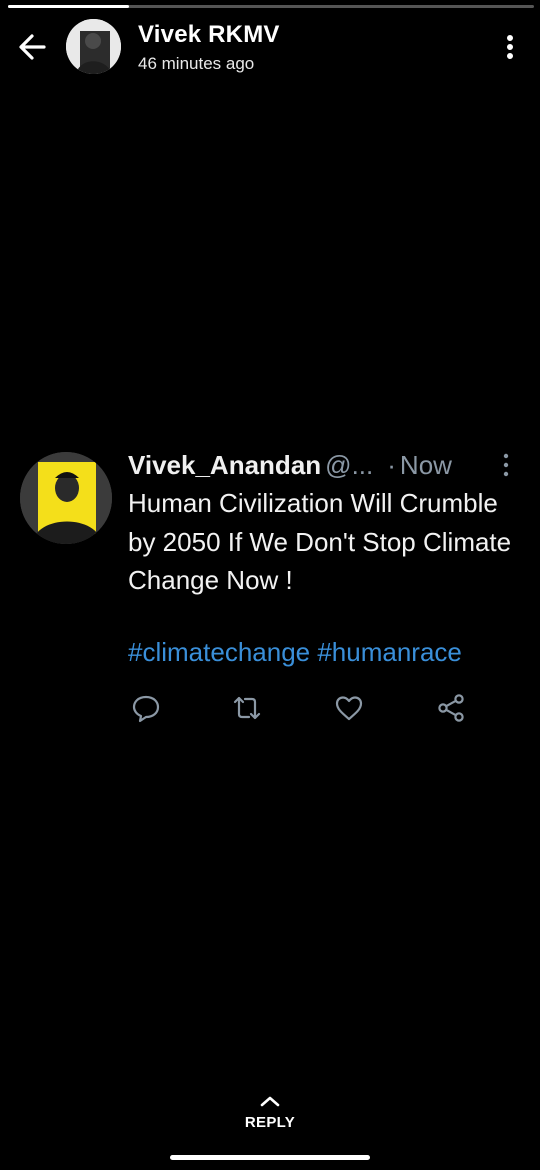 Image resolution: width=540 pixels, height=1170 pixels. What do you see at coordinates (66, 498) in the screenshot?
I see `tweet-author-avatar` at bounding box center [66, 498].